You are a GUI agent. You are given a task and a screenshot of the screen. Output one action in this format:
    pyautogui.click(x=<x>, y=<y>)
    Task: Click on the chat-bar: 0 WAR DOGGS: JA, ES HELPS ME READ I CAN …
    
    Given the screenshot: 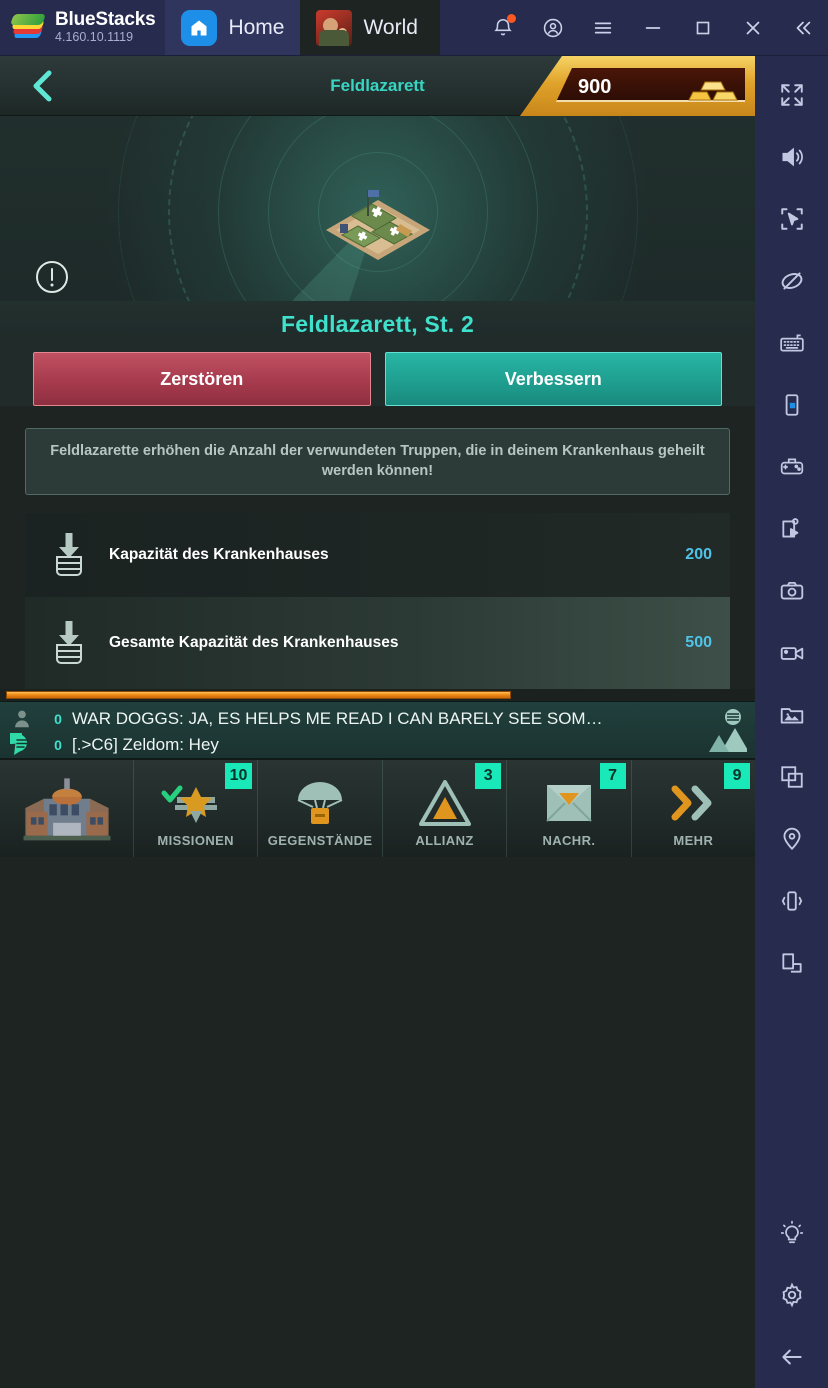 What is the action you would take?
    pyautogui.click(x=377, y=729)
    